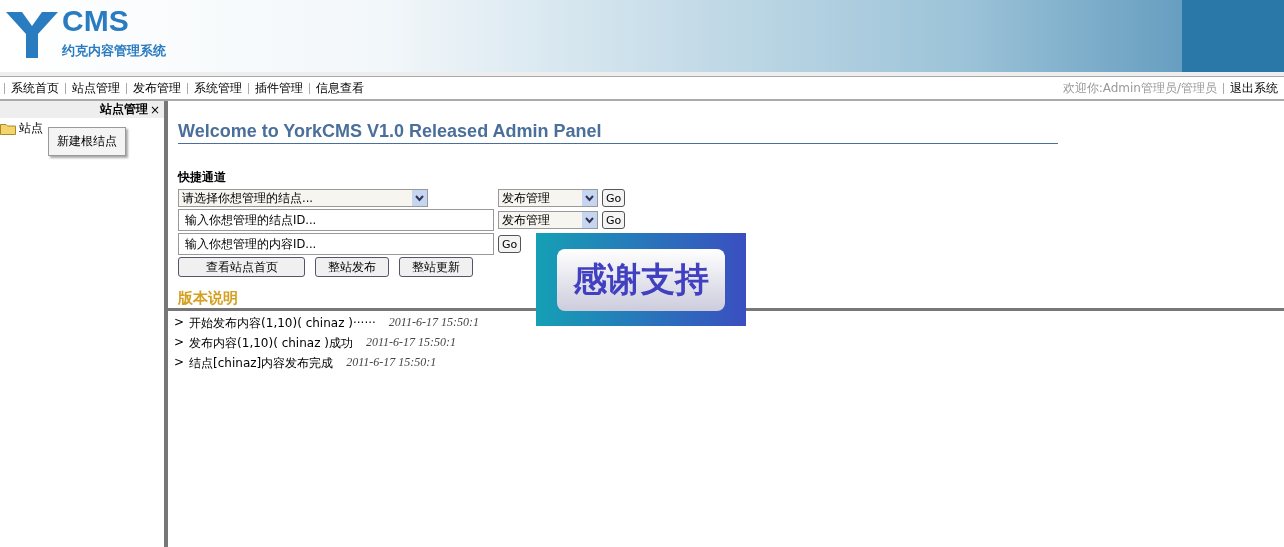  Describe the element at coordinates (282, 323) in the screenshot. I see `log-text: 开始发布内容(1,10)( chinaz )······` at that location.